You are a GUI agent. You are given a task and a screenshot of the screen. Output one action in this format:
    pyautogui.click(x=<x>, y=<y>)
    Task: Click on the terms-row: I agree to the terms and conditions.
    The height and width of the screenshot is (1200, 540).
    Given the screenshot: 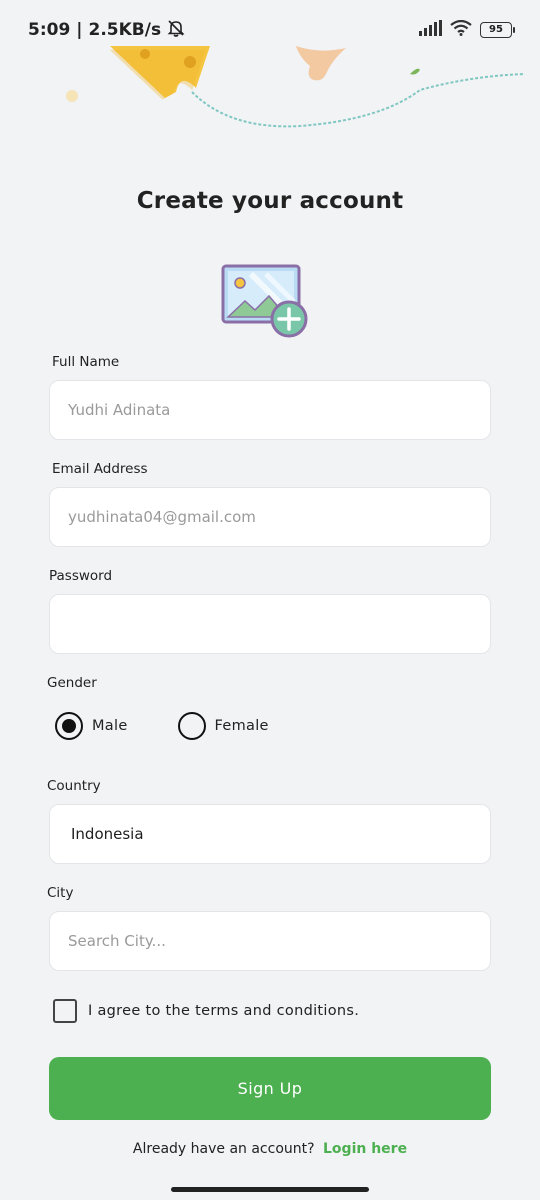 What is the action you would take?
    pyautogui.click(x=206, y=1011)
    